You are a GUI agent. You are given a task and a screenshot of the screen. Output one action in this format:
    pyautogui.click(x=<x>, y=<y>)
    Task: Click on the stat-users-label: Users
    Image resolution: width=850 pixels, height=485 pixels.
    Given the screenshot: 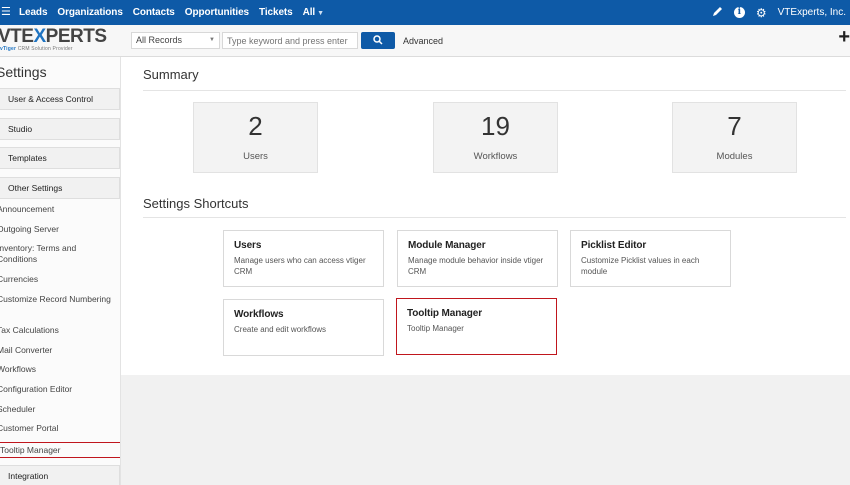 What is the action you would take?
    pyautogui.click(x=255, y=156)
    